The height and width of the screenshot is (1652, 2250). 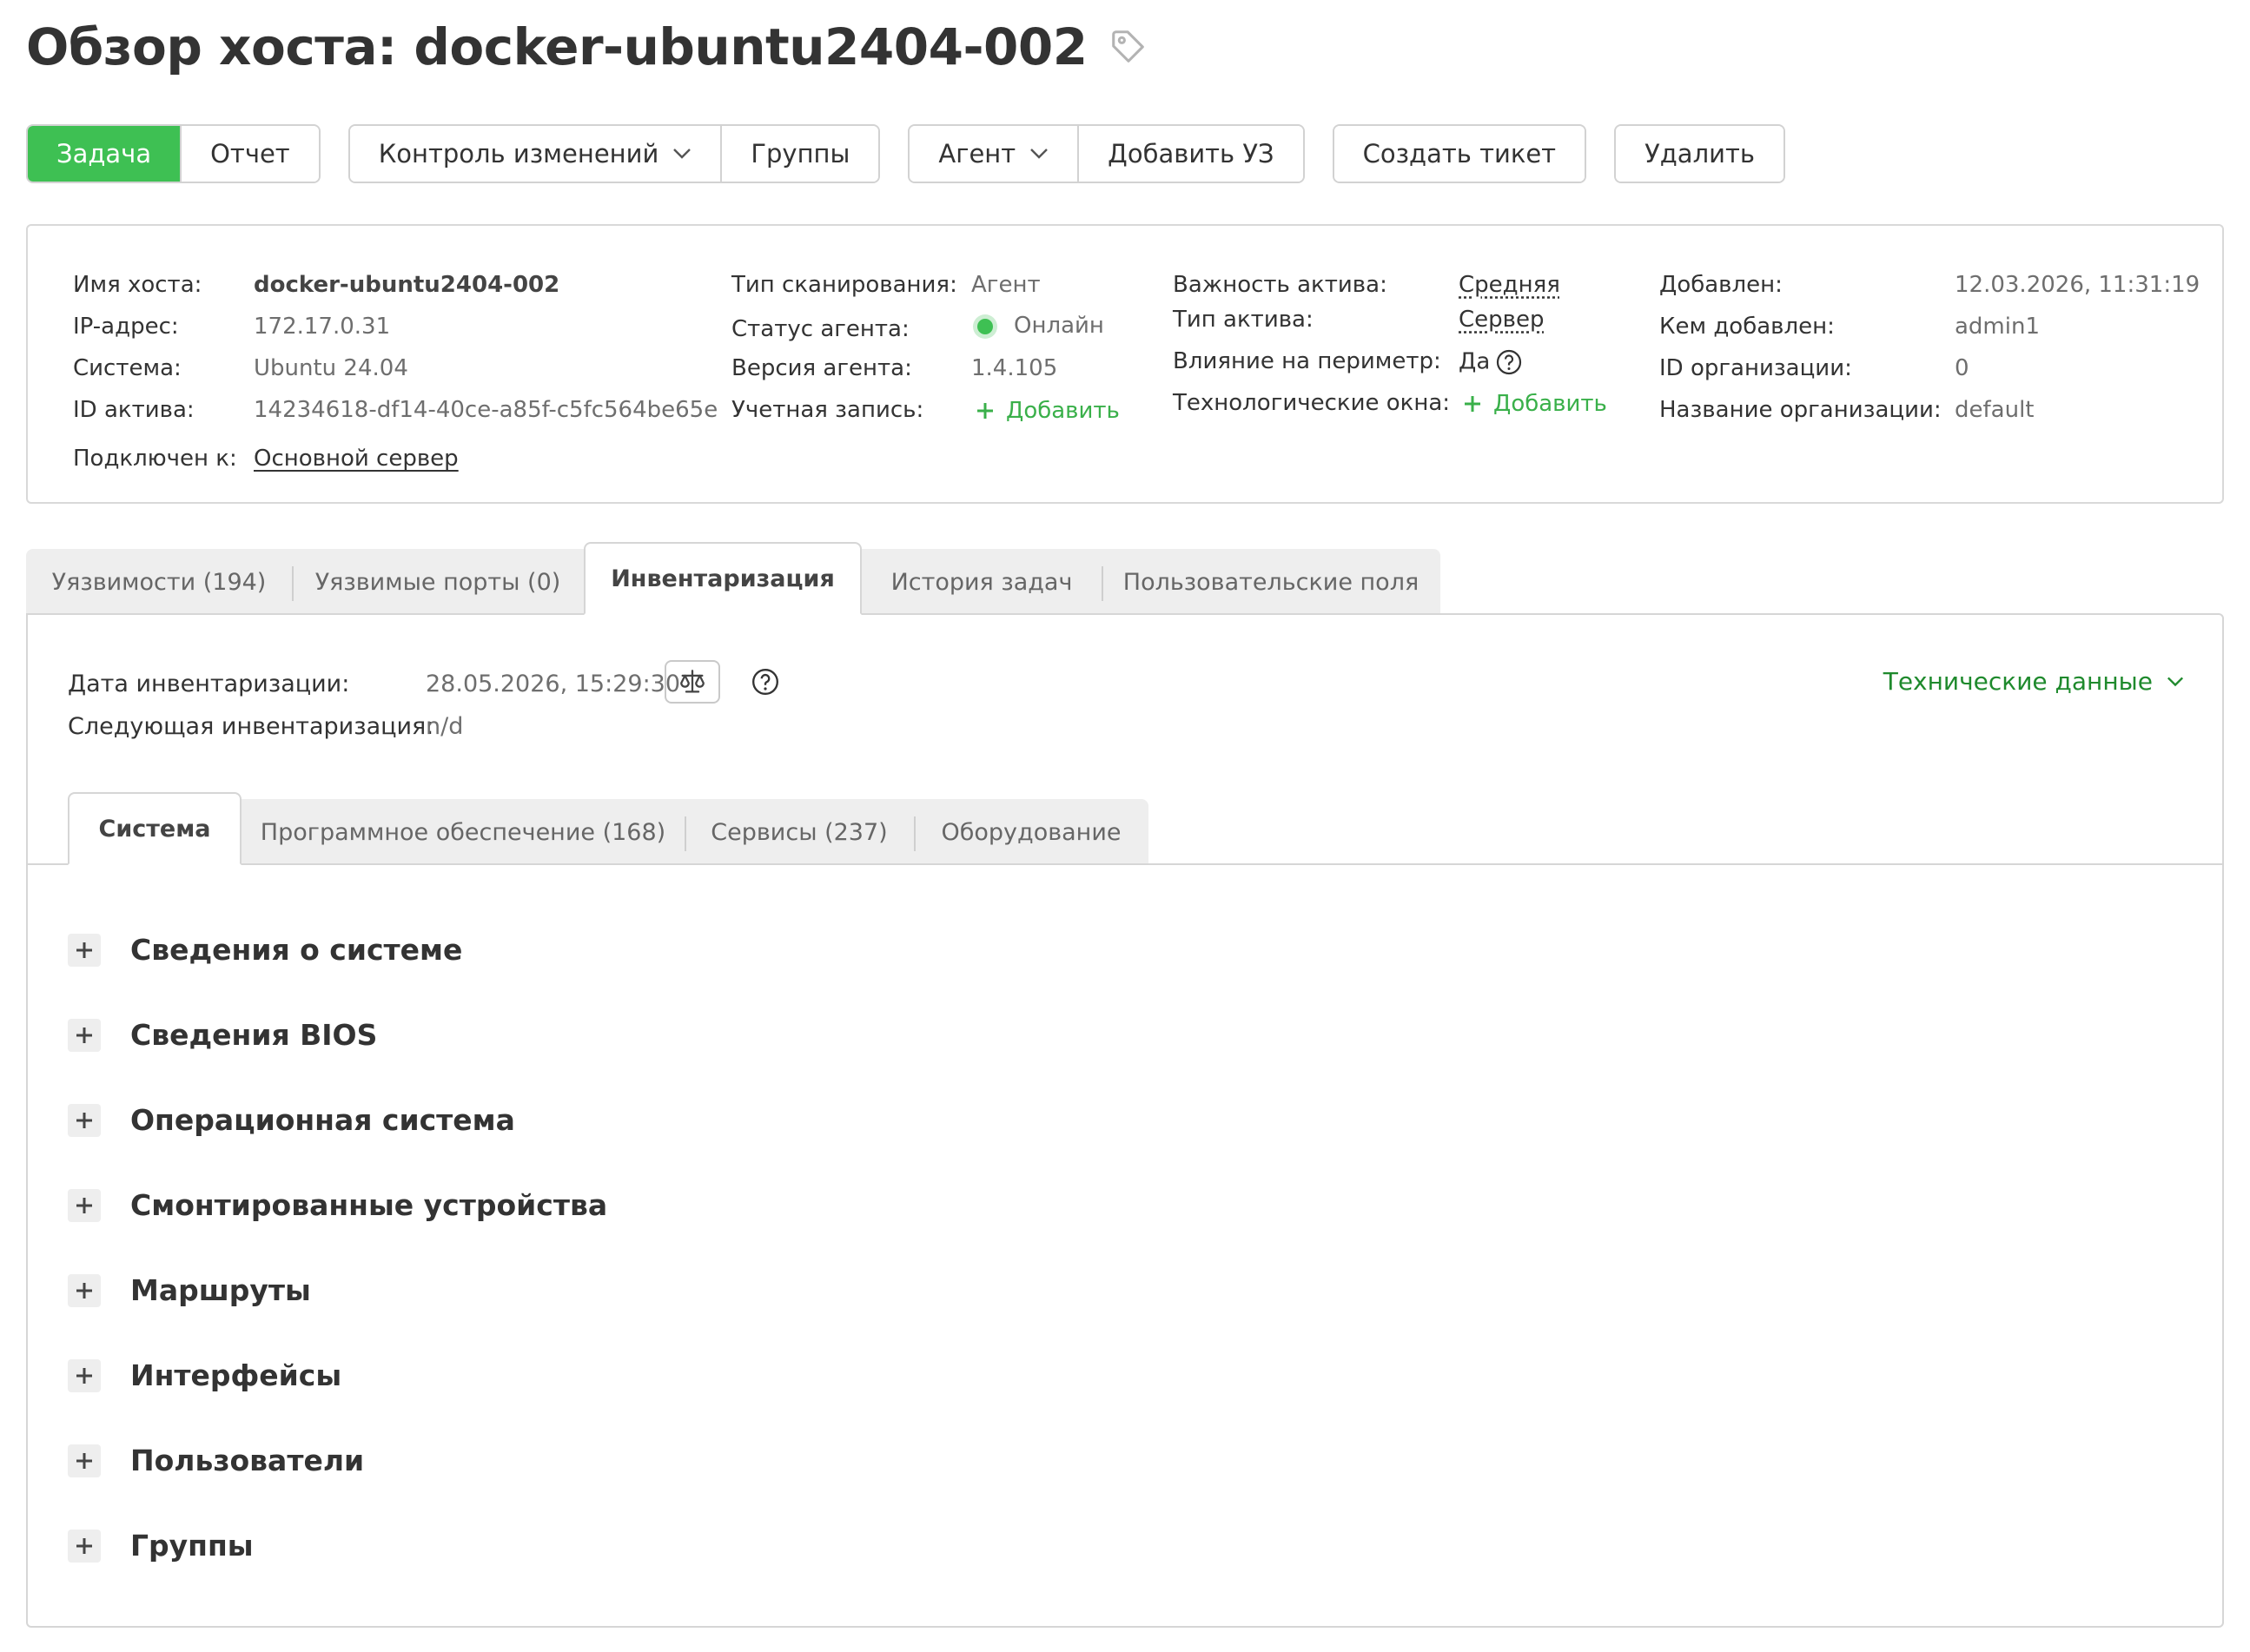 What do you see at coordinates (1128, 47) in the screenshot?
I see `tag-icon` at bounding box center [1128, 47].